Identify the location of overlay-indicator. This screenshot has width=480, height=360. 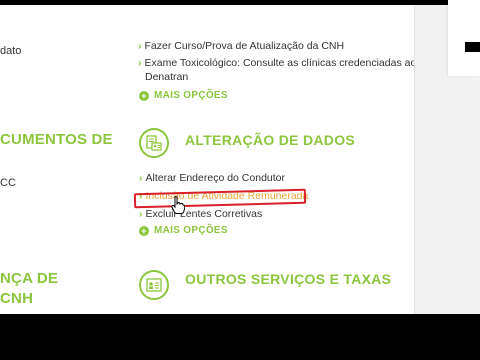
(472, 47).